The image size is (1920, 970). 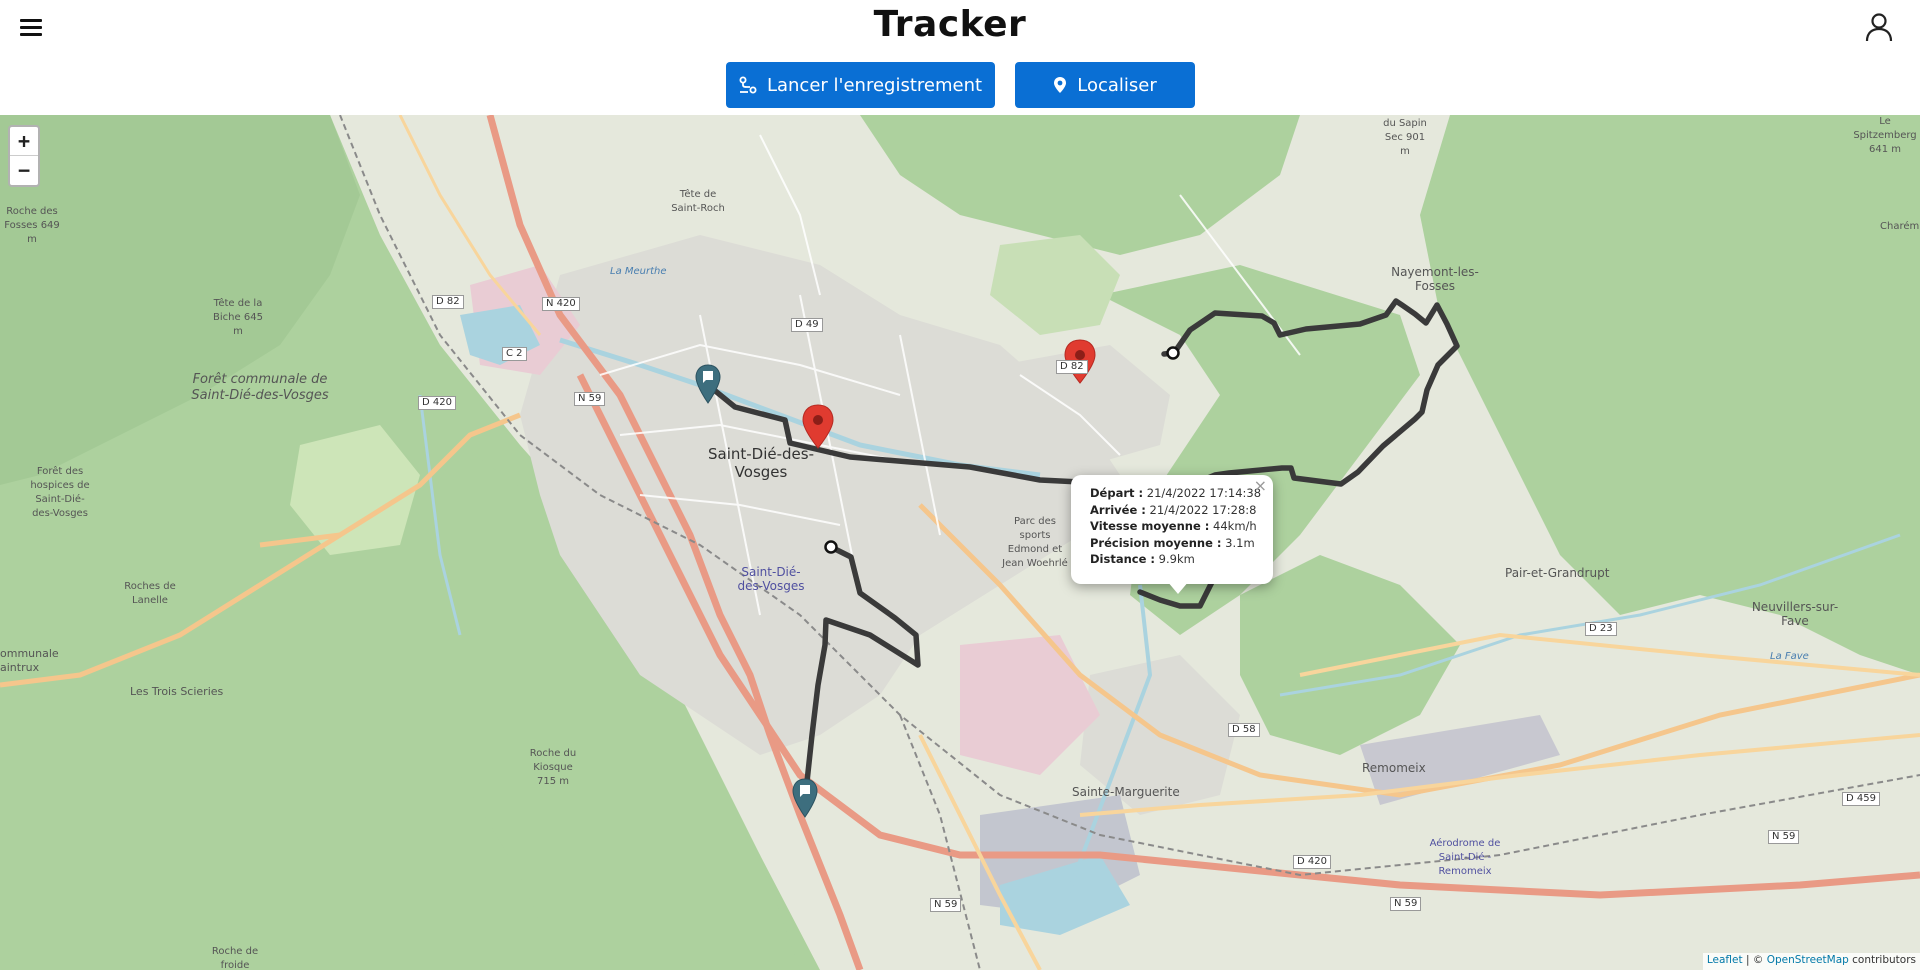 What do you see at coordinates (1060, 85) in the screenshot?
I see `map-pin-icon` at bounding box center [1060, 85].